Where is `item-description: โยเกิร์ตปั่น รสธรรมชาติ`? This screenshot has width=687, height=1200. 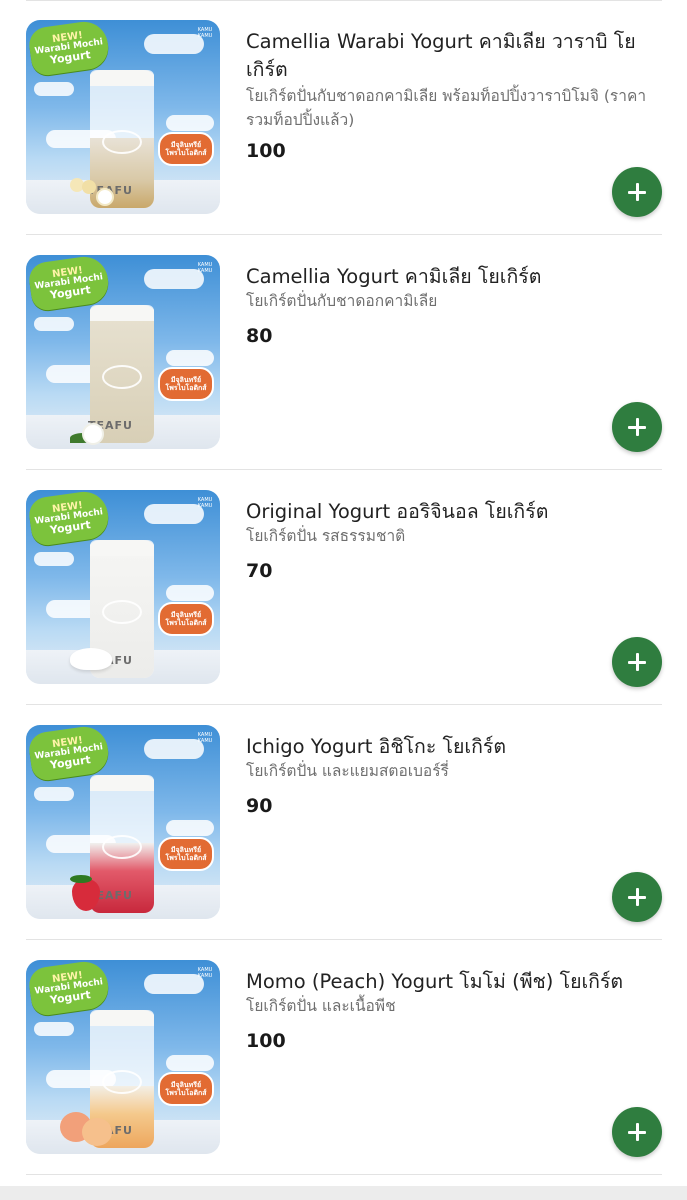 item-description: โยเกิร์ตปั่น รสธรรมชาติ is located at coordinates (326, 536).